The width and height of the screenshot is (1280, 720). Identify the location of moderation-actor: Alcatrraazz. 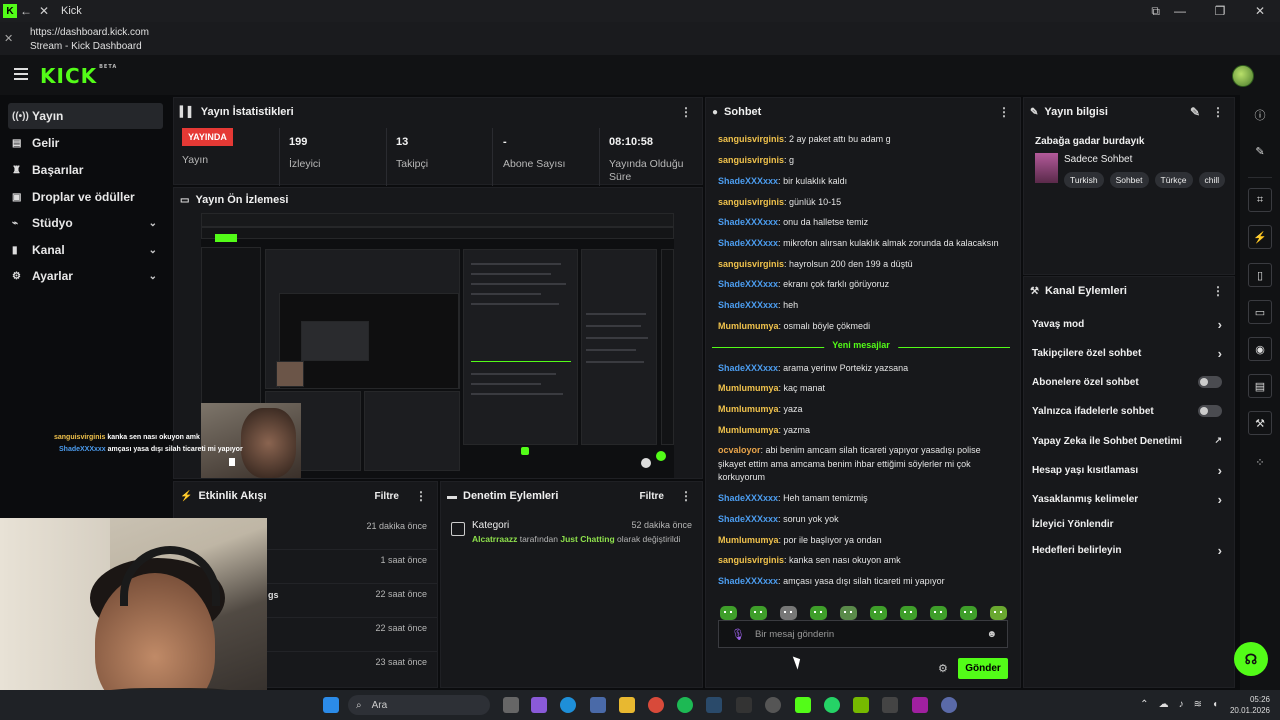
(494, 539).